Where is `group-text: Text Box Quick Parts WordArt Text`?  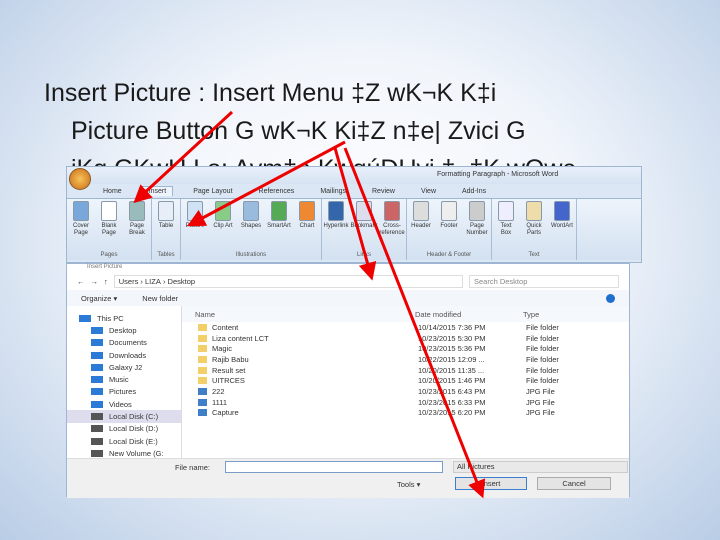
group-text: Text Box Quick Parts WordArt Text is located at coordinates (534, 229).